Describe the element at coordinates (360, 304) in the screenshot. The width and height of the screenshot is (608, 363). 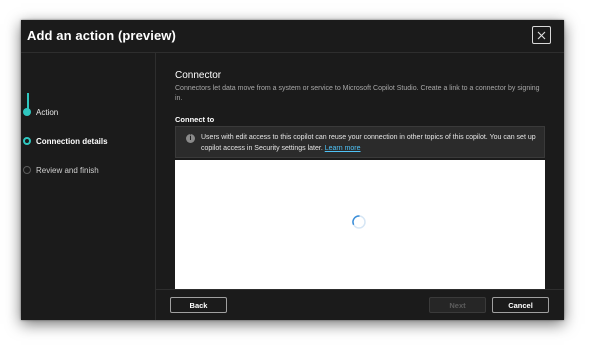
I see `dialog-footer: Back Next Cancel` at that location.